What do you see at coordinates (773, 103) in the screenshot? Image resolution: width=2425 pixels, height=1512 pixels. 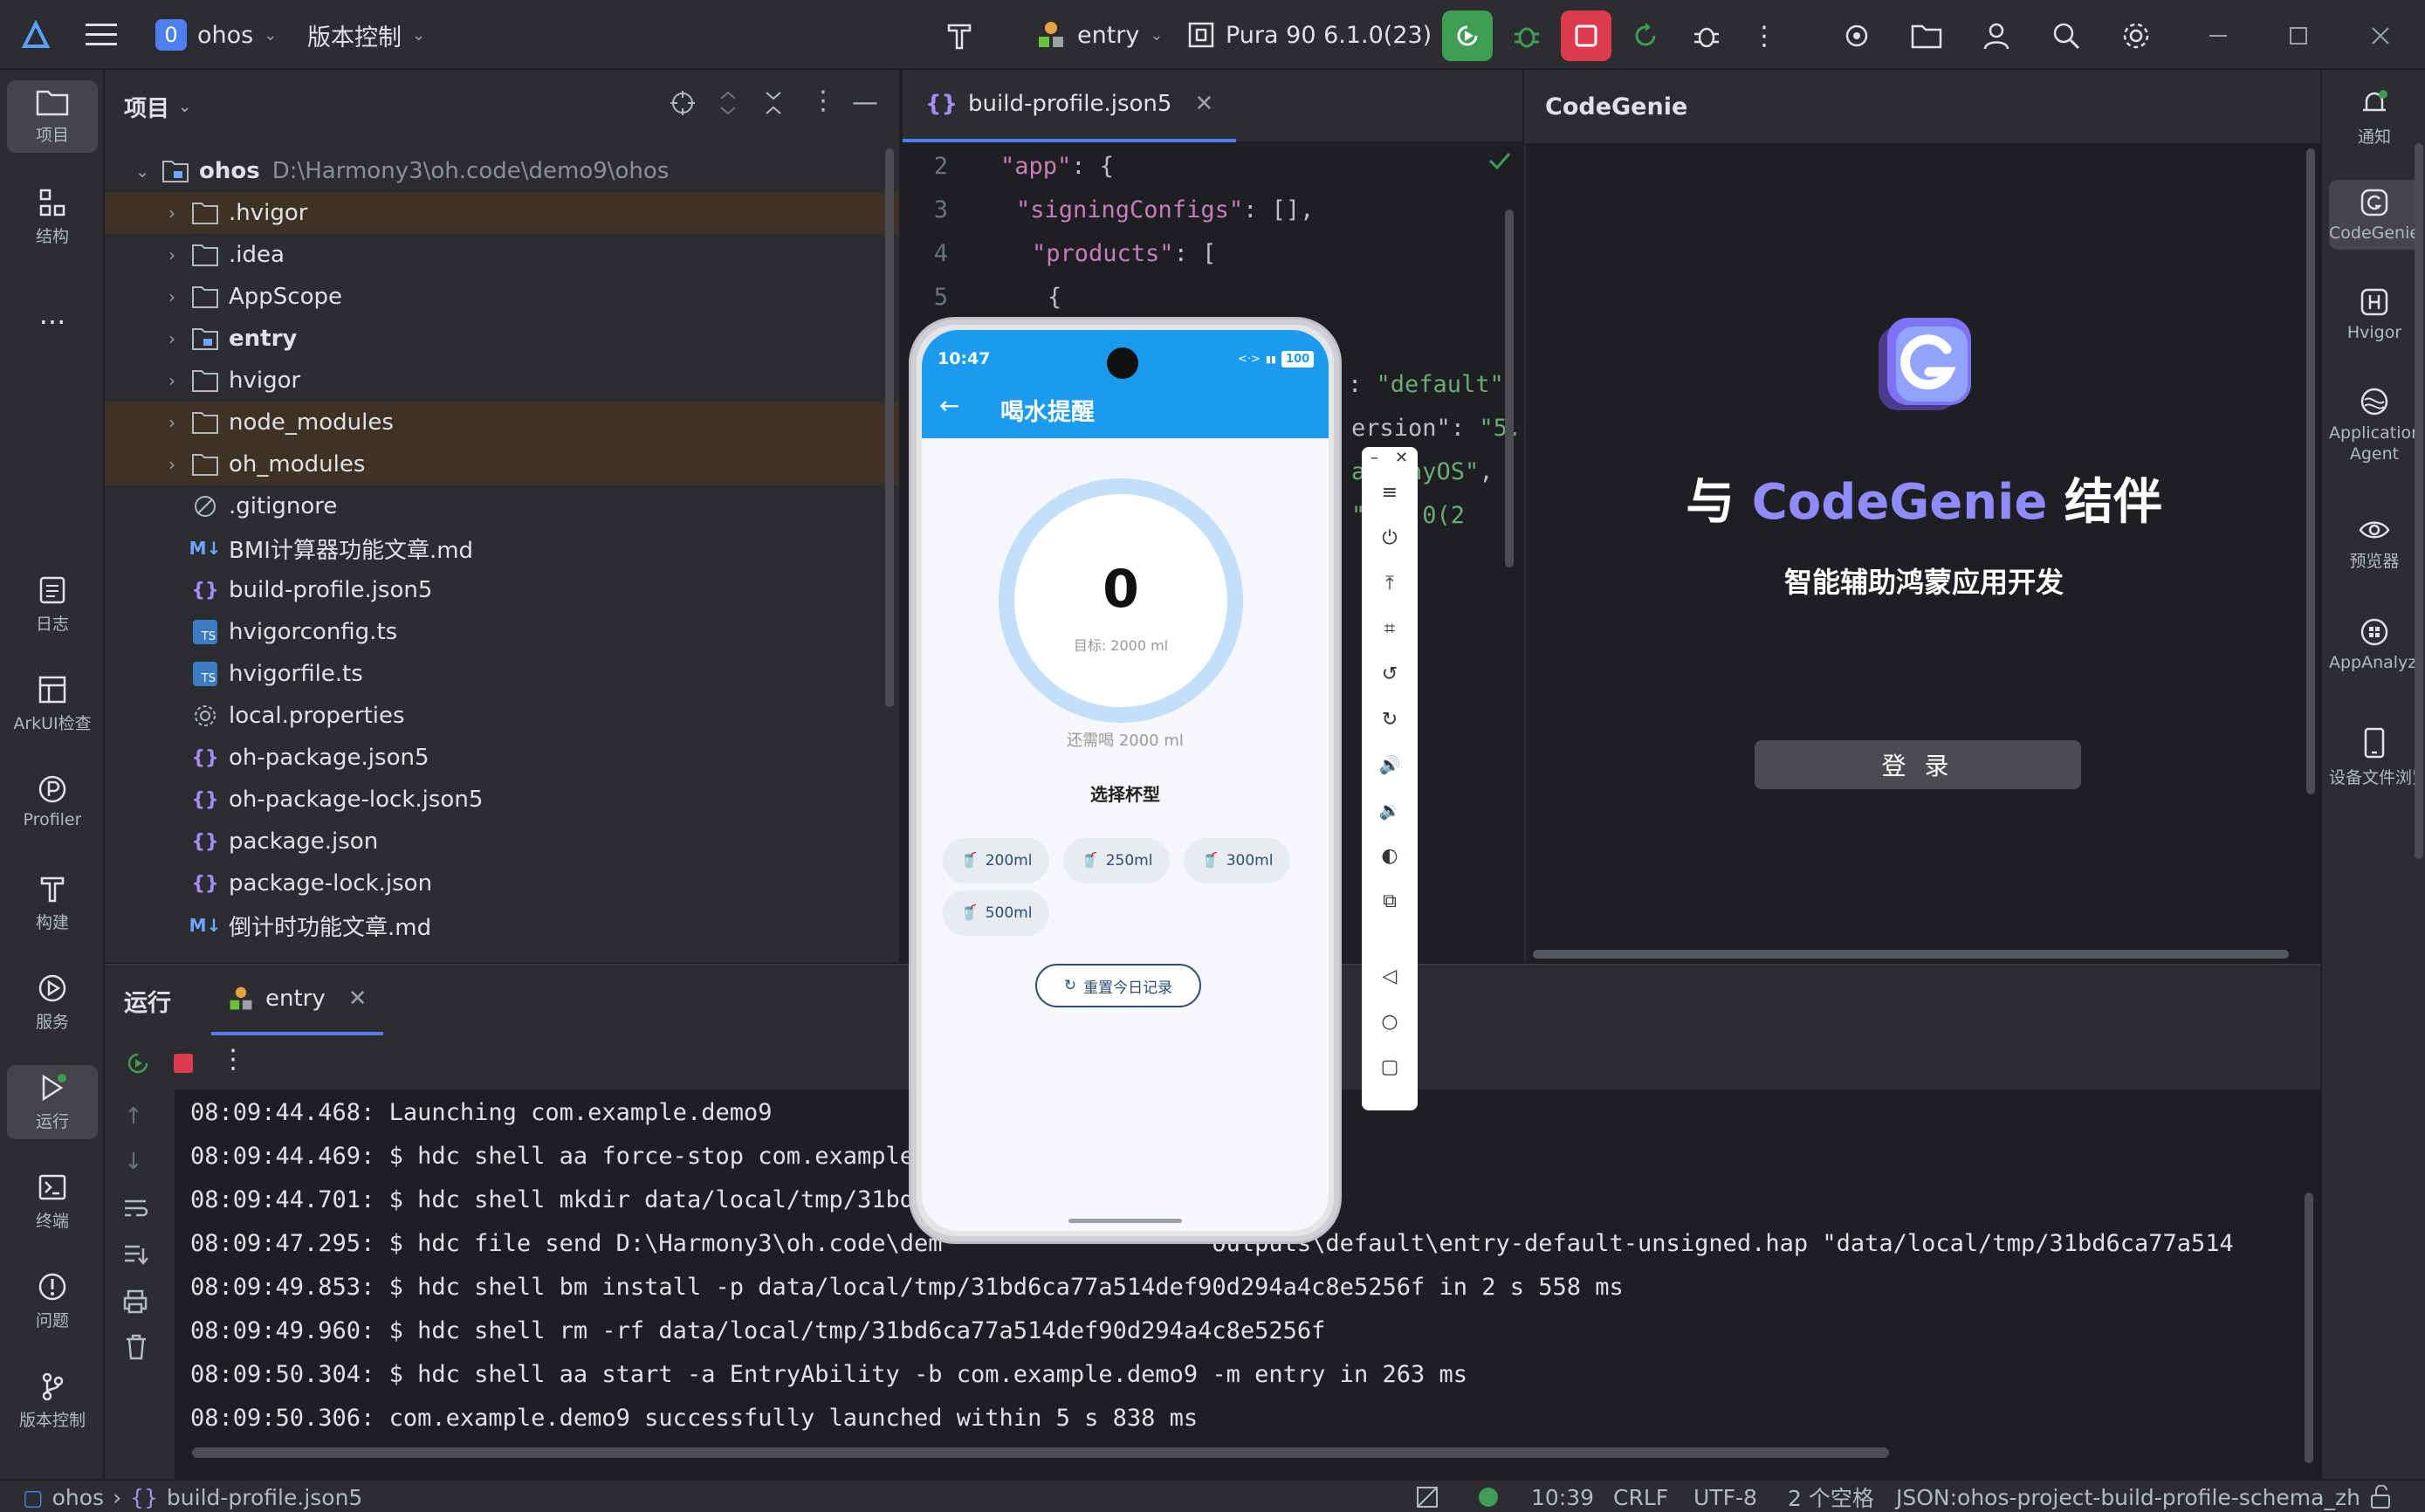 I see `collapse-all-icon` at bounding box center [773, 103].